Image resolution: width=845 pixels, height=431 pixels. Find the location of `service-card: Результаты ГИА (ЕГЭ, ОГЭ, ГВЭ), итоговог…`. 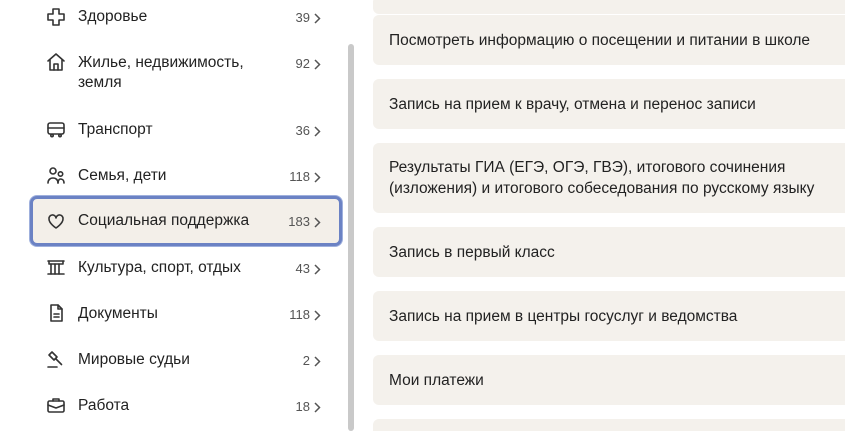

service-card: Результаты ГИА (ЕГЭ, ОГЭ, ГВЭ), итоговог… is located at coordinates (609, 178).